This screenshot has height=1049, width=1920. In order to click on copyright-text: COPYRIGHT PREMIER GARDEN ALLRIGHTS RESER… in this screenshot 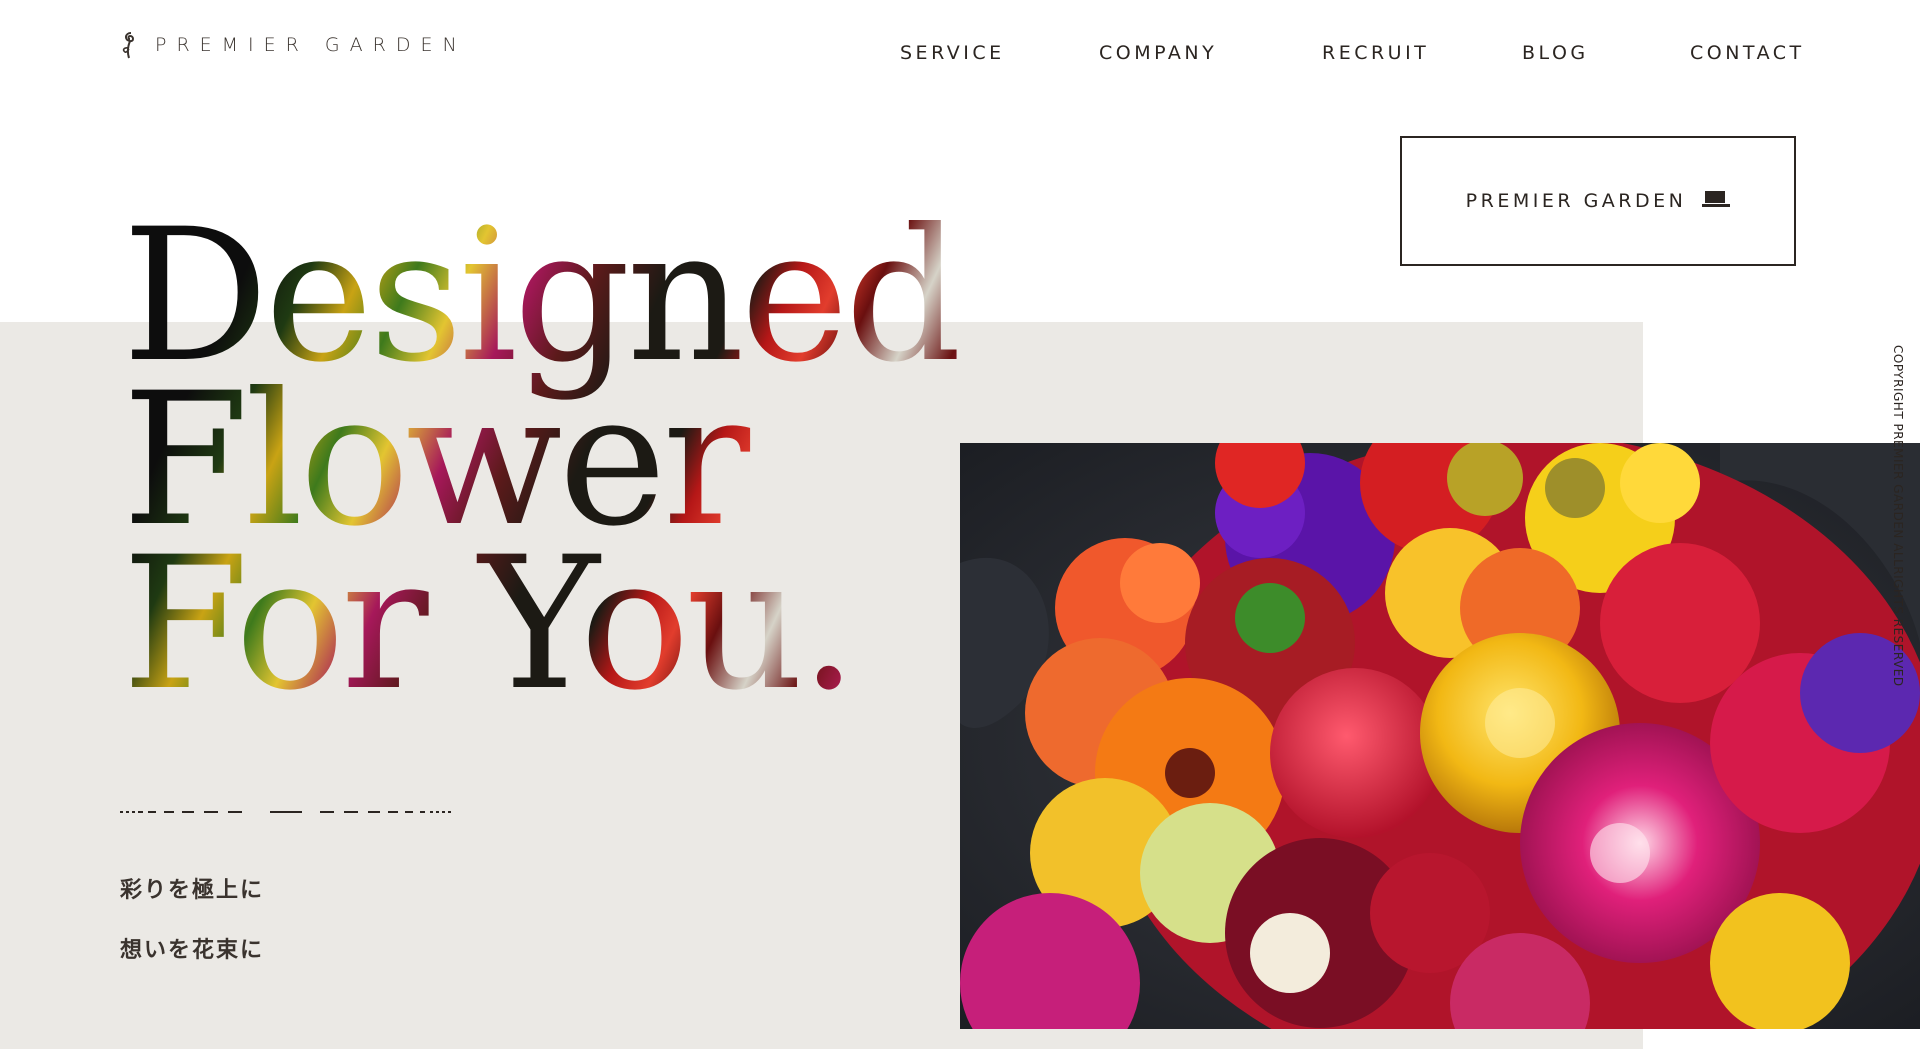, I will do `click(1898, 516)`.